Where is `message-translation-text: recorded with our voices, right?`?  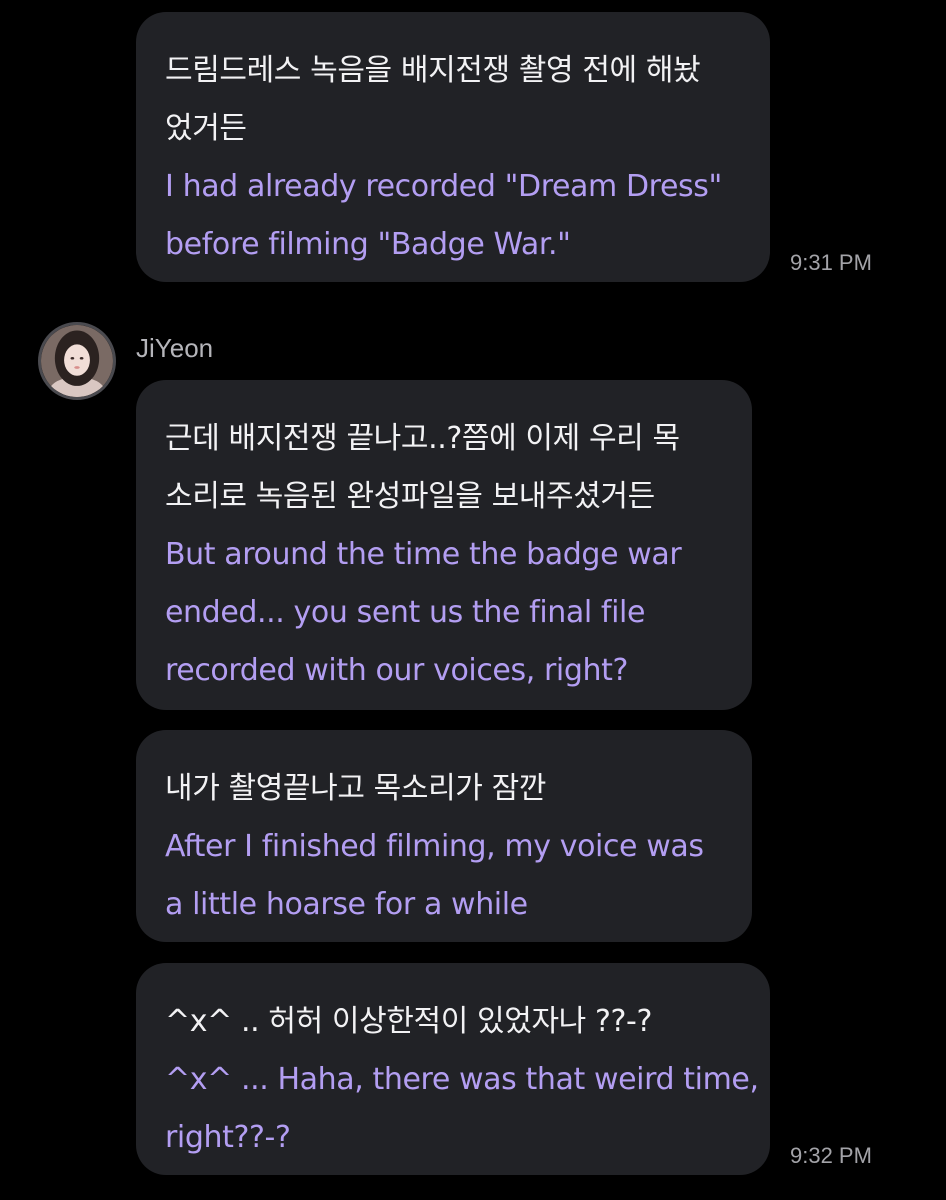
message-translation-text: recorded with our voices, right? is located at coordinates (396, 670).